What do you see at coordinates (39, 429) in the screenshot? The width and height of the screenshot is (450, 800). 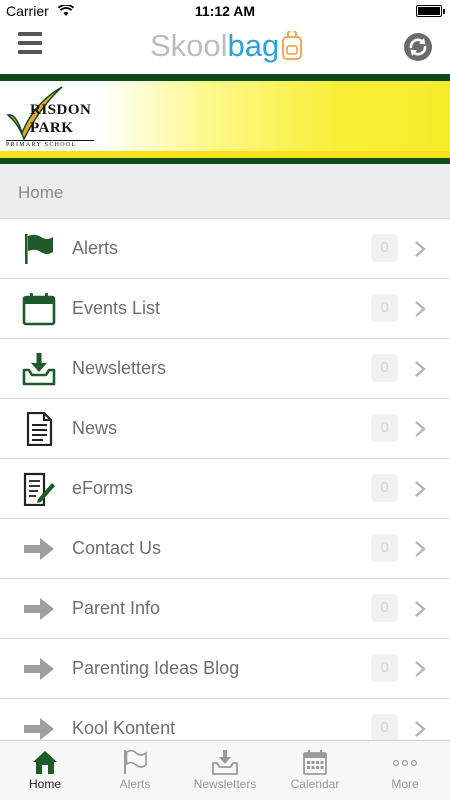 I see `document-icon` at bounding box center [39, 429].